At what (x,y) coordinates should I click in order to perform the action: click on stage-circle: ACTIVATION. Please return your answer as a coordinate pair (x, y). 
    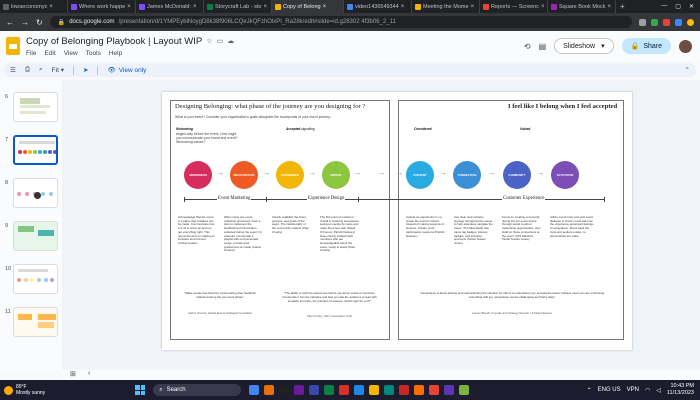
    Looking at the image, I should click on (565, 175).